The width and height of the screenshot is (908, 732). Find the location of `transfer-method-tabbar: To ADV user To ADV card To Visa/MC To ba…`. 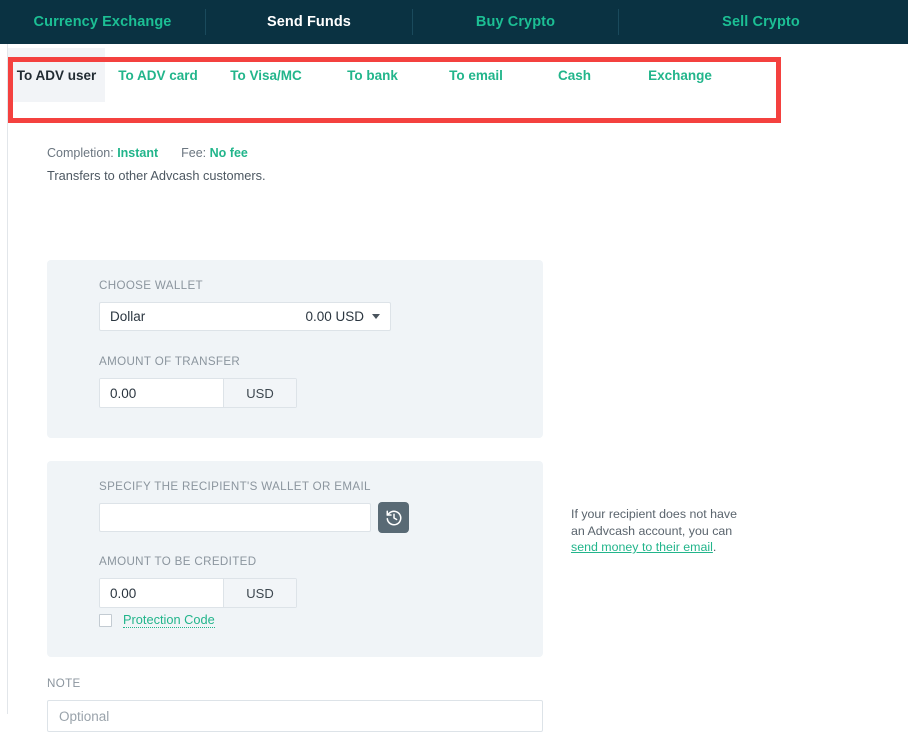

transfer-method-tabbar: To ADV user To ADV card To Visa/MC To ba… is located at coordinates (394, 75).